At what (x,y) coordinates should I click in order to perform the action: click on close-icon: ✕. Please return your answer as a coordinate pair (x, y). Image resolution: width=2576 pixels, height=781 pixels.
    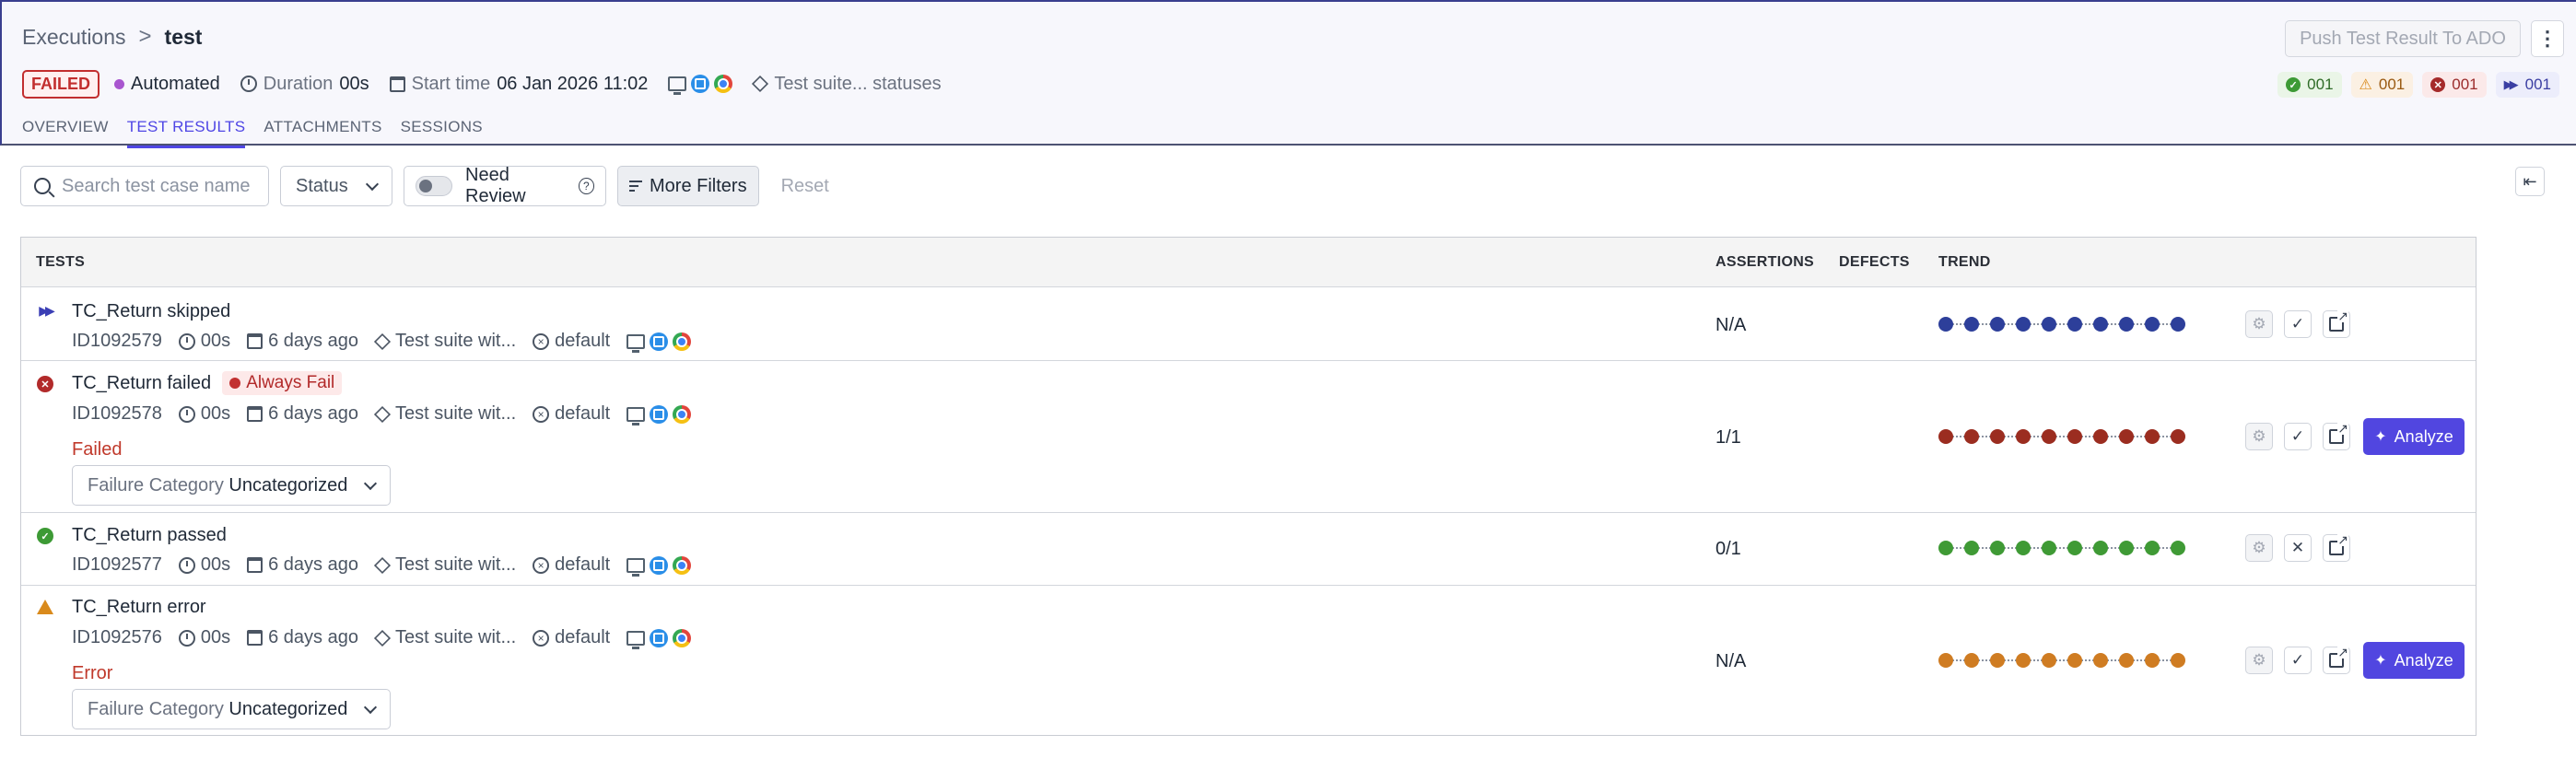
    Looking at the image, I should click on (2297, 547).